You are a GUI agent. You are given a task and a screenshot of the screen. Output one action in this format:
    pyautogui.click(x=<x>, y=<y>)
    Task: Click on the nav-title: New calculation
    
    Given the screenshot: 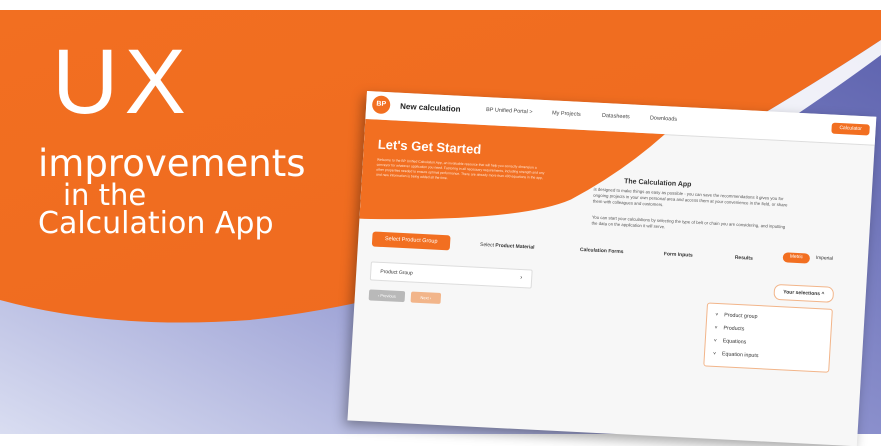 What is the action you would take?
    pyautogui.click(x=430, y=107)
    